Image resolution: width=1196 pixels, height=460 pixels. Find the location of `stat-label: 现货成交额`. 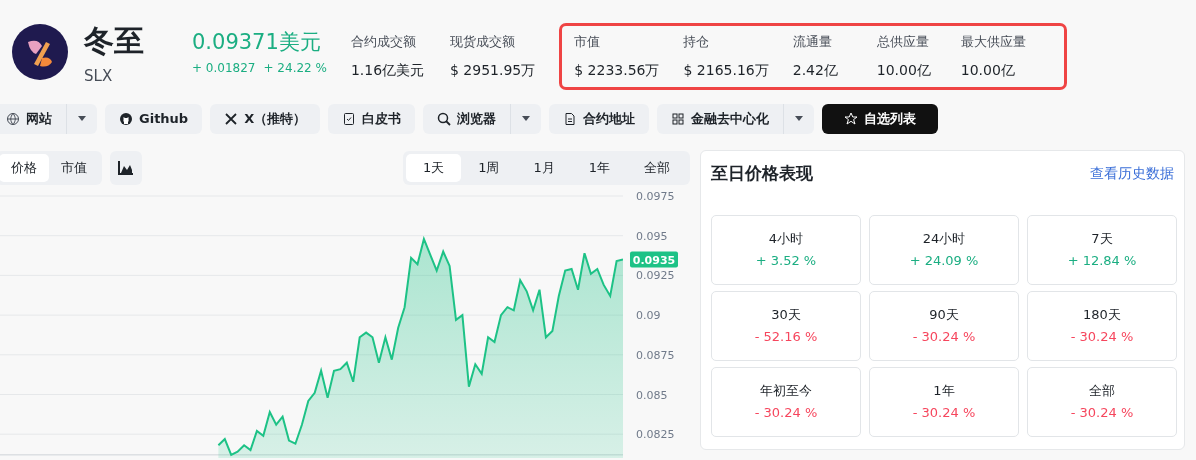

stat-label: 现货成交额 is located at coordinates (482, 42).